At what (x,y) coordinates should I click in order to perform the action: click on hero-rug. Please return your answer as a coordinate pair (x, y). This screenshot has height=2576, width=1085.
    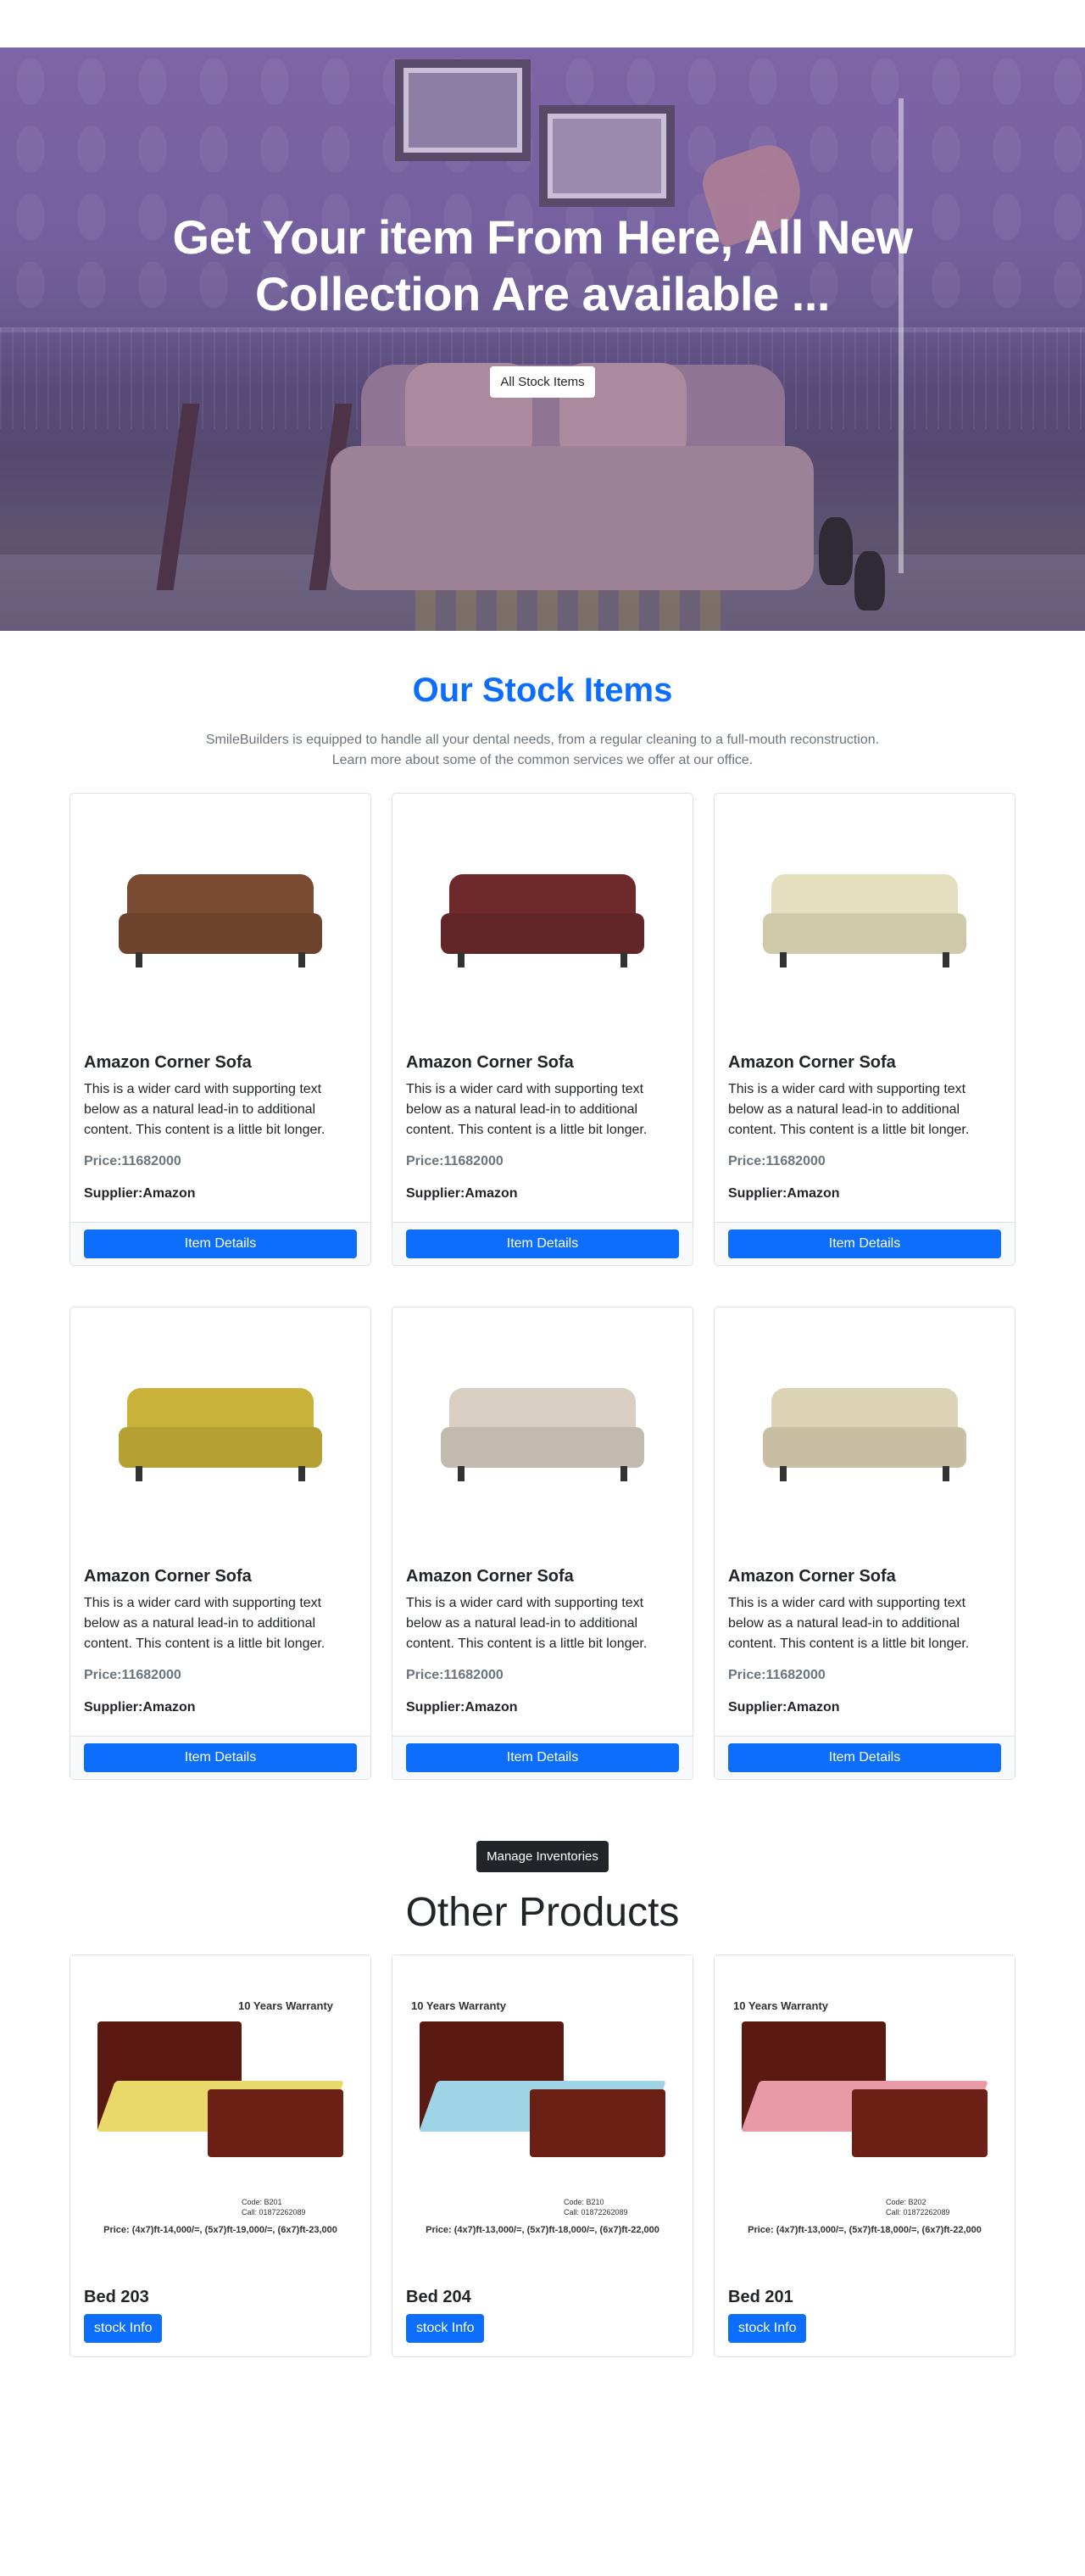
    Looking at the image, I should click on (568, 610).